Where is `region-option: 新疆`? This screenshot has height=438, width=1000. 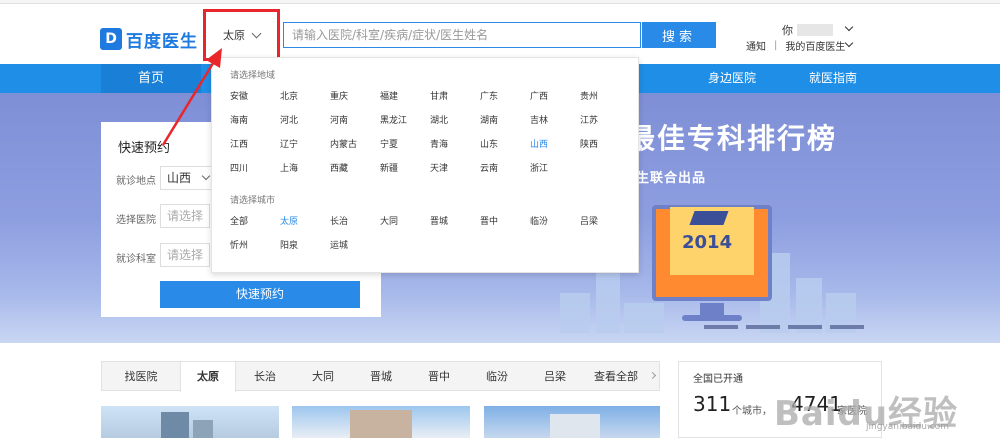
region-option: 新疆 is located at coordinates (389, 167).